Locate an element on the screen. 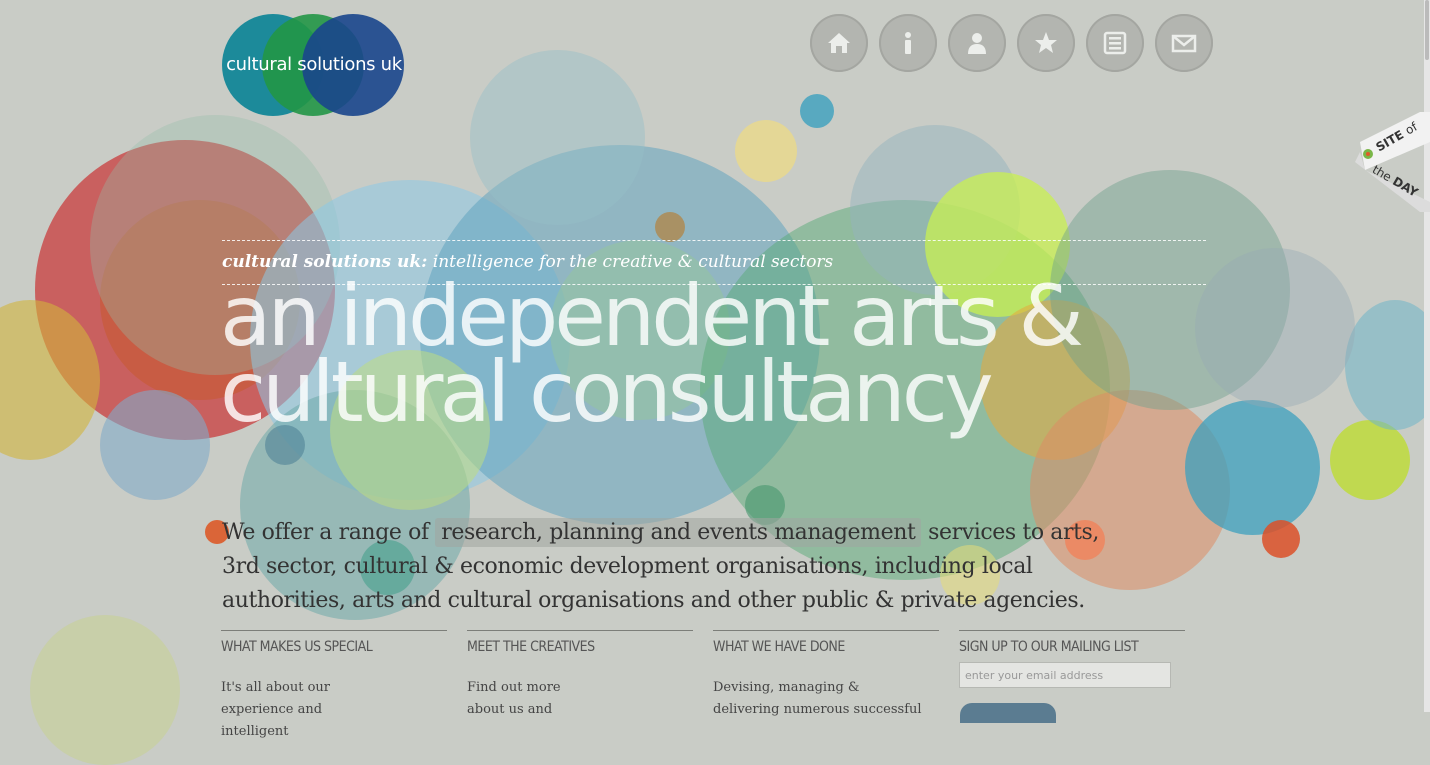 The height and width of the screenshot is (765, 1430). logo-text: cultural solutions uk is located at coordinates (314, 64).